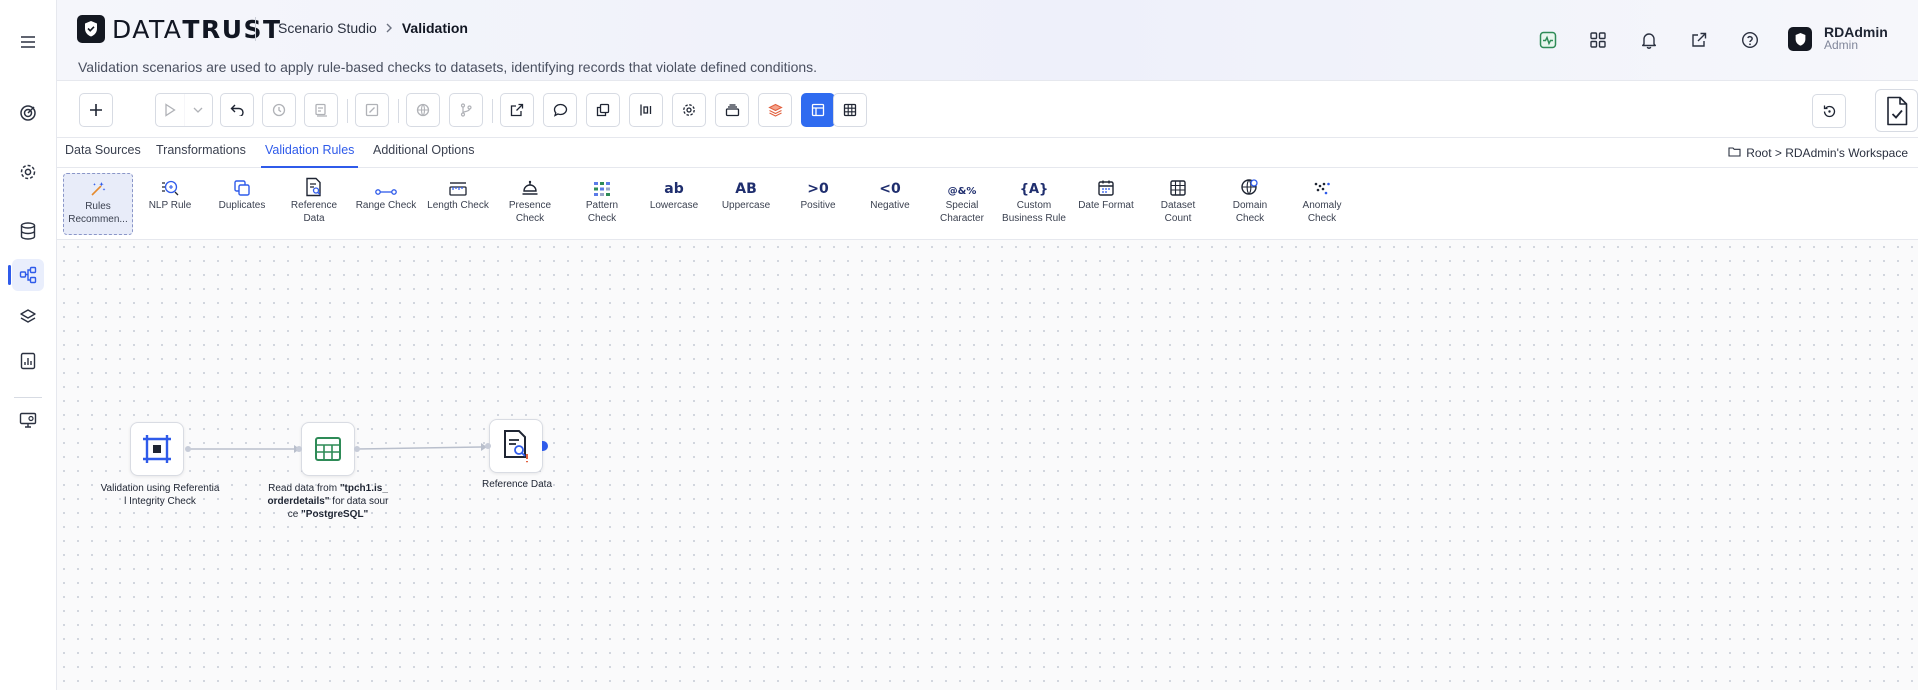 The height and width of the screenshot is (690, 1918). Describe the element at coordinates (386, 185) in the screenshot. I see `range-icon` at that location.